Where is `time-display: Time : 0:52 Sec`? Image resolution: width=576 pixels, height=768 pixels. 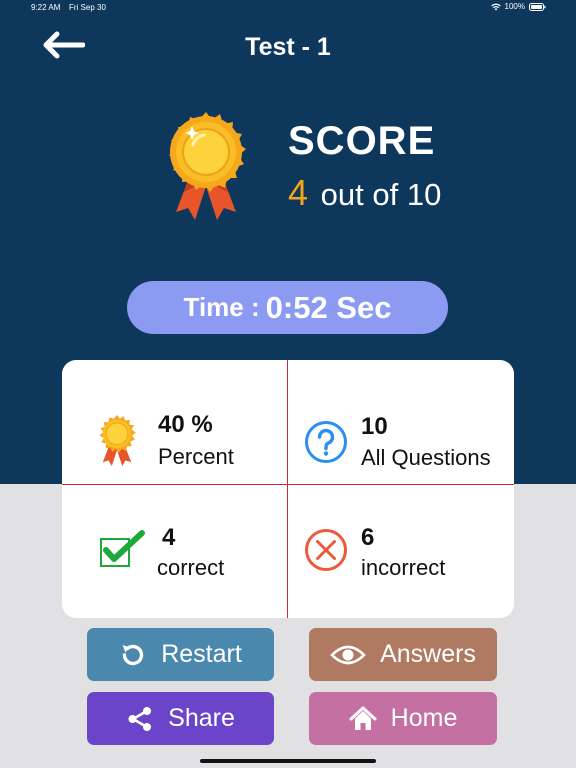
time-display: Time : 0:52 Sec is located at coordinates (287, 307).